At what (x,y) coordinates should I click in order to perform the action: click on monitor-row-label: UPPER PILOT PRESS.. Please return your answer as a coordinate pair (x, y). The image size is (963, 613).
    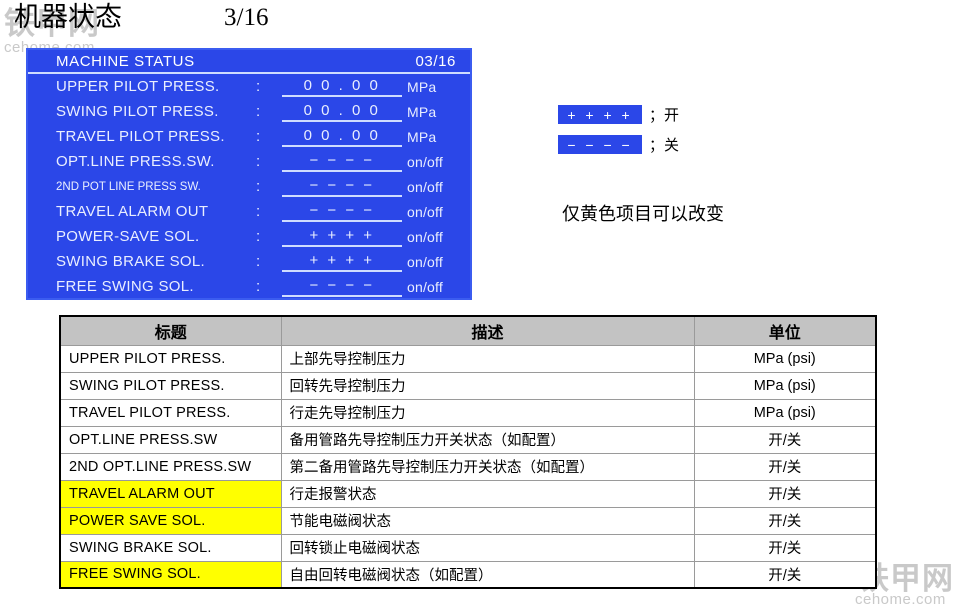
    Looking at the image, I should click on (138, 86).